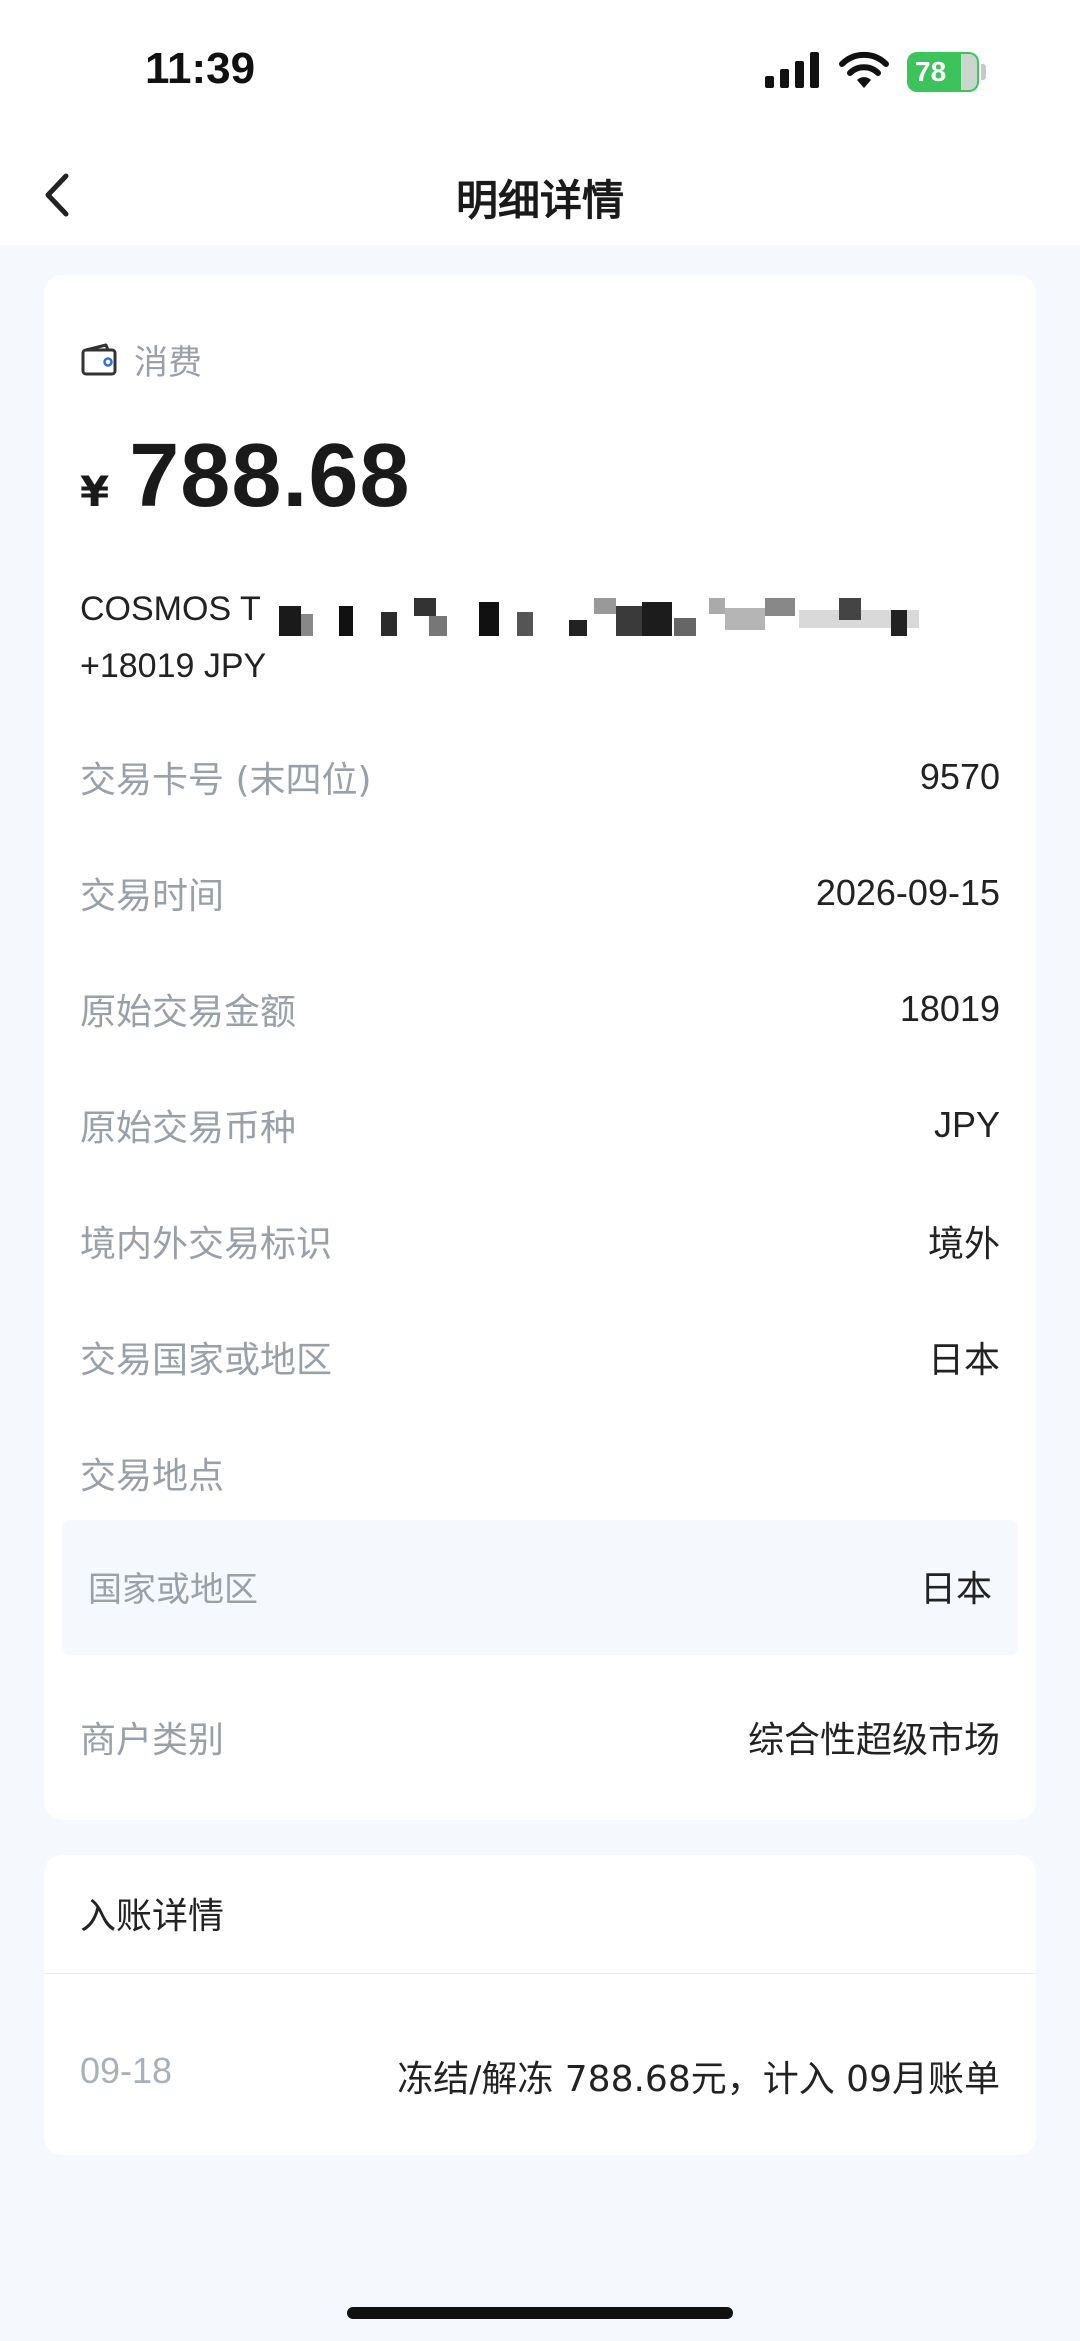 The image size is (1080, 2341). I want to click on battery-indicator: 78, so click(943, 72).